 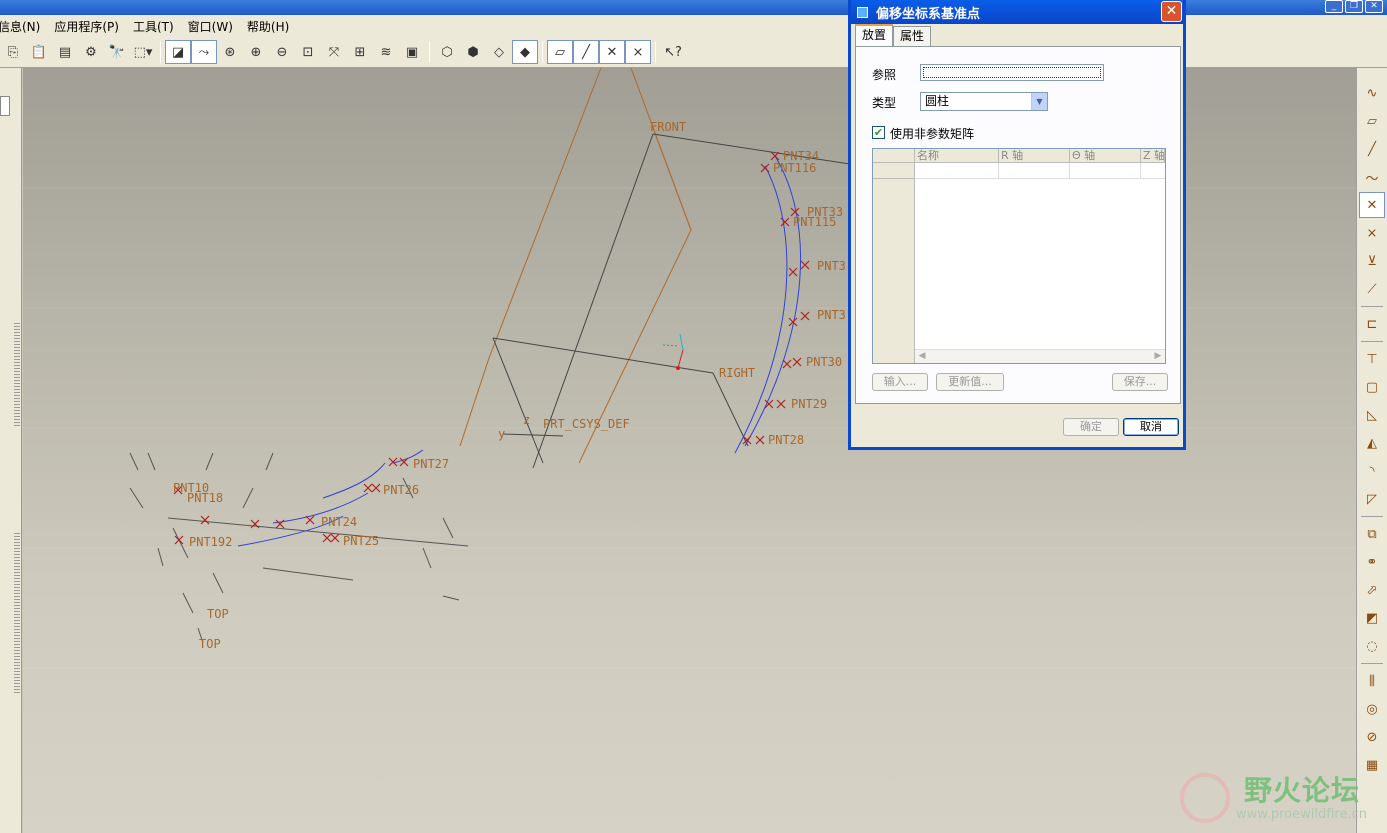 What do you see at coordinates (204, 52) in the screenshot?
I see `spin-center-icon: ⤳` at bounding box center [204, 52].